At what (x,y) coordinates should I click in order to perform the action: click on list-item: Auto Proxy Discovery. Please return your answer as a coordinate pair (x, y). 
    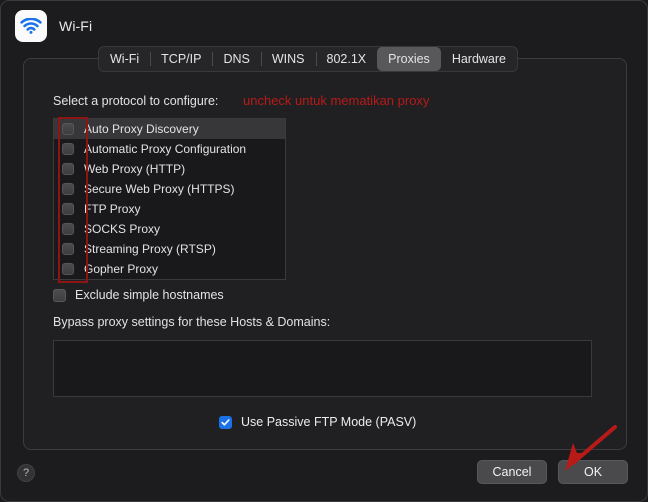
    Looking at the image, I should click on (169, 129).